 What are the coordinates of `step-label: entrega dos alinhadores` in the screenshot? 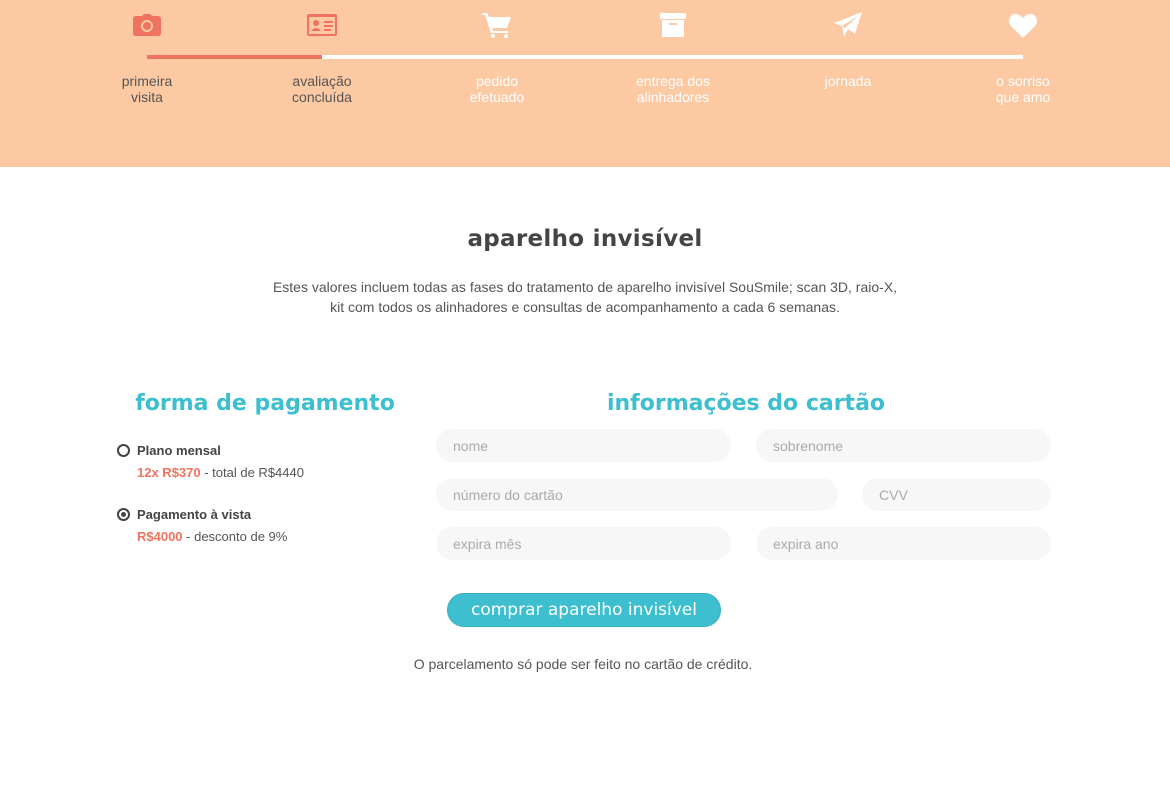 It's located at (673, 89).